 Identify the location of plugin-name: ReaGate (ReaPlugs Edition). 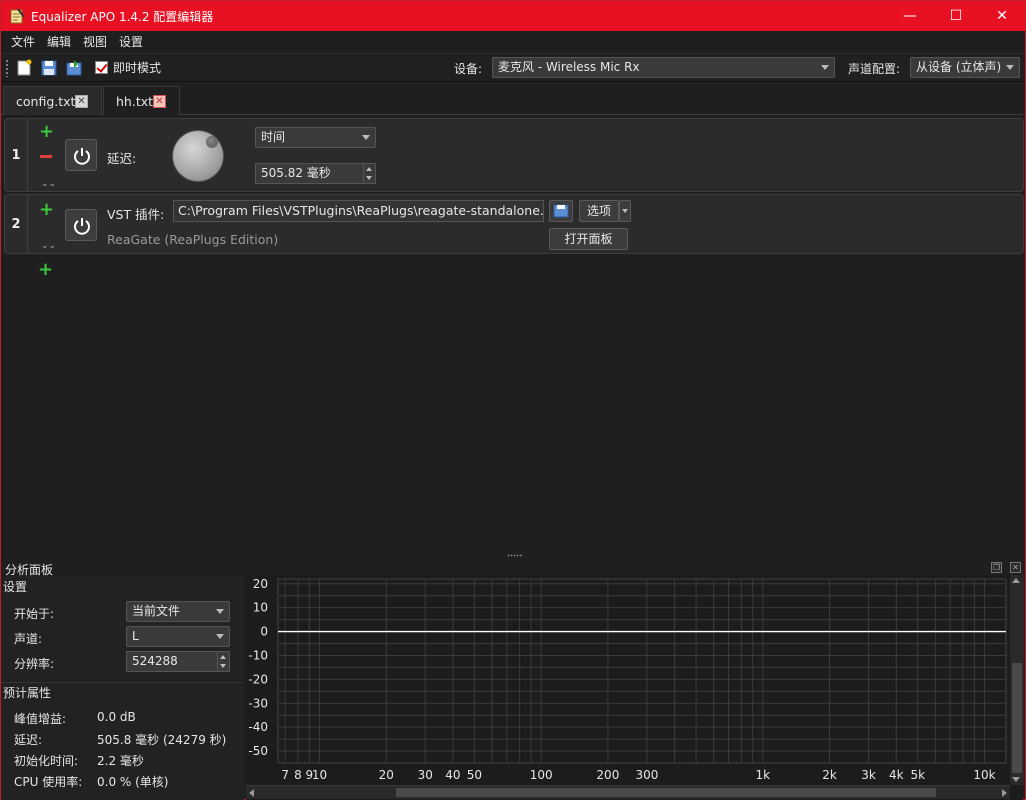
(193, 239).